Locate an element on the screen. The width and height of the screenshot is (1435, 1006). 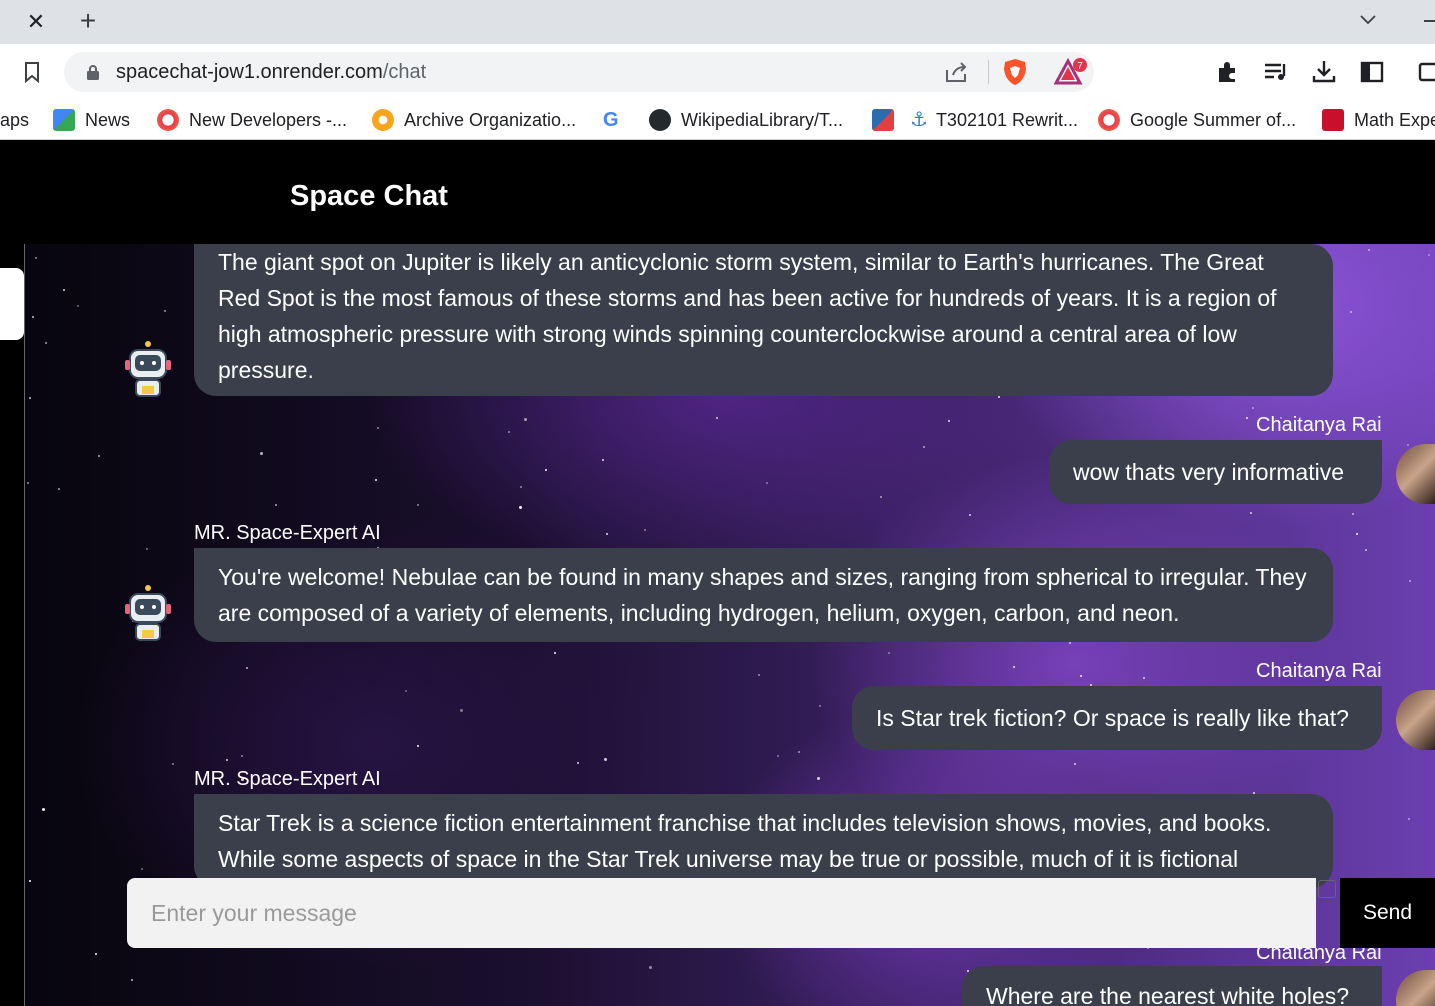
send-button: Send is located at coordinates (1387, 913).